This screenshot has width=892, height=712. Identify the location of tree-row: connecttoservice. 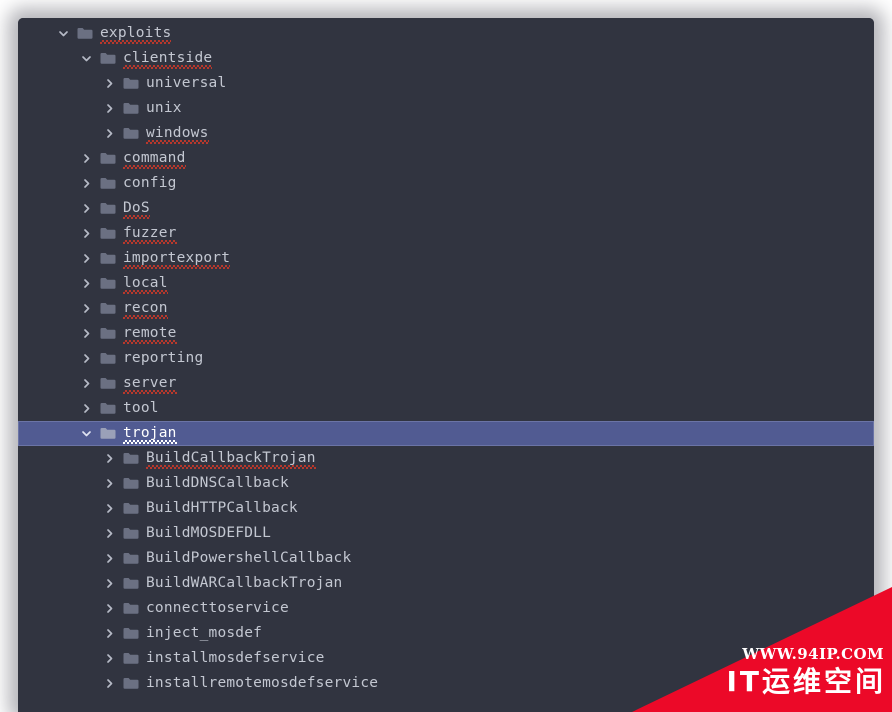
(446, 608).